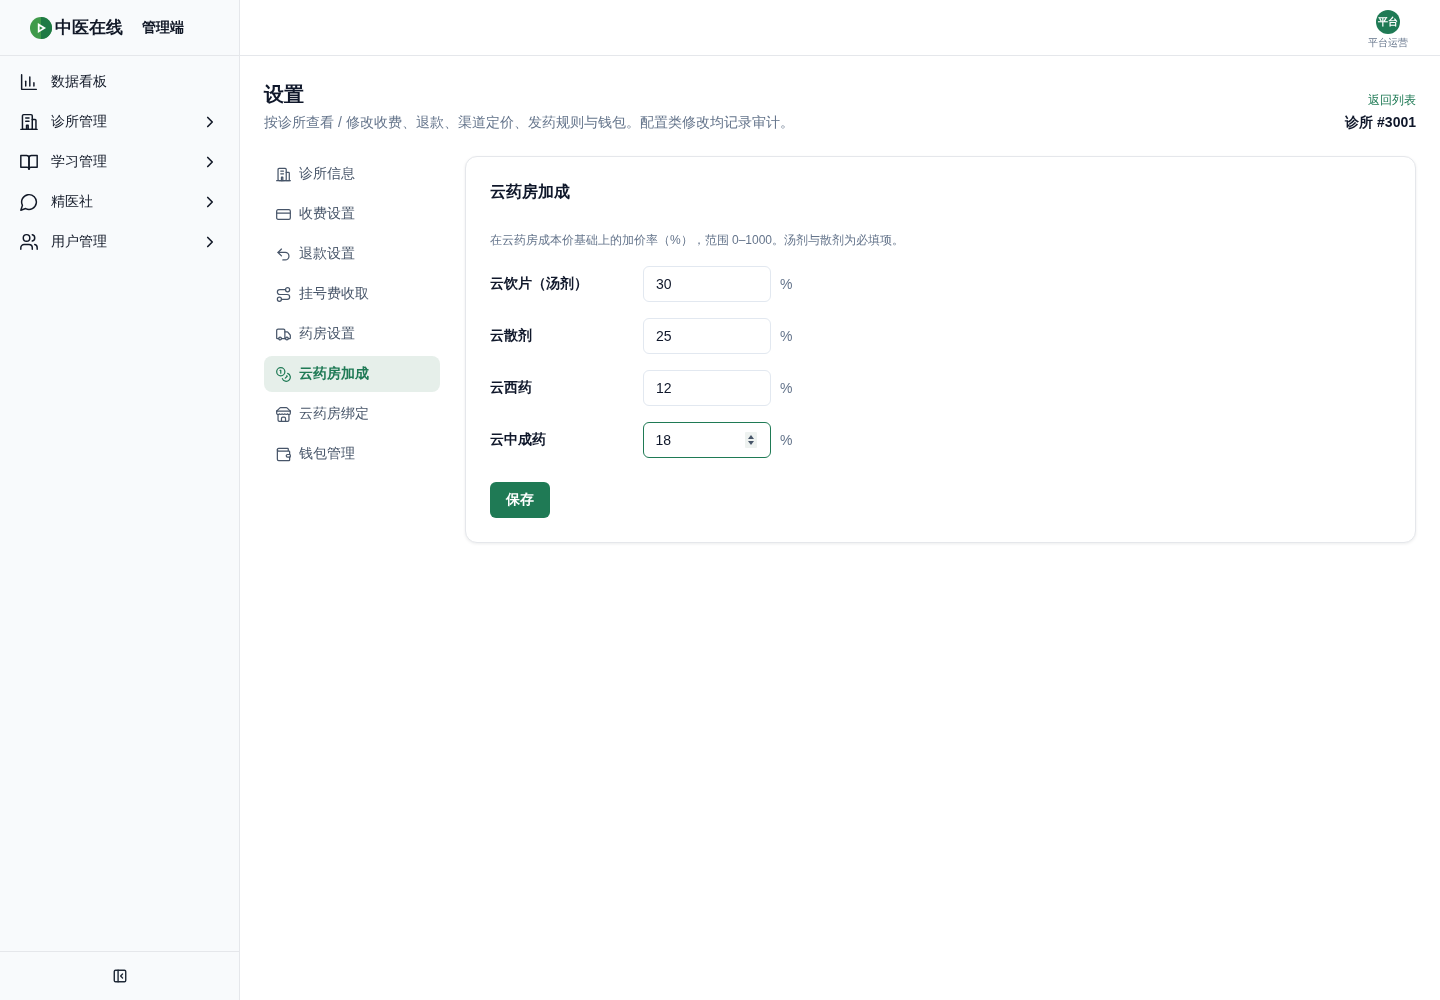 The height and width of the screenshot is (1000, 1440). I want to click on settings-nav-item: 药房设置, so click(352, 334).